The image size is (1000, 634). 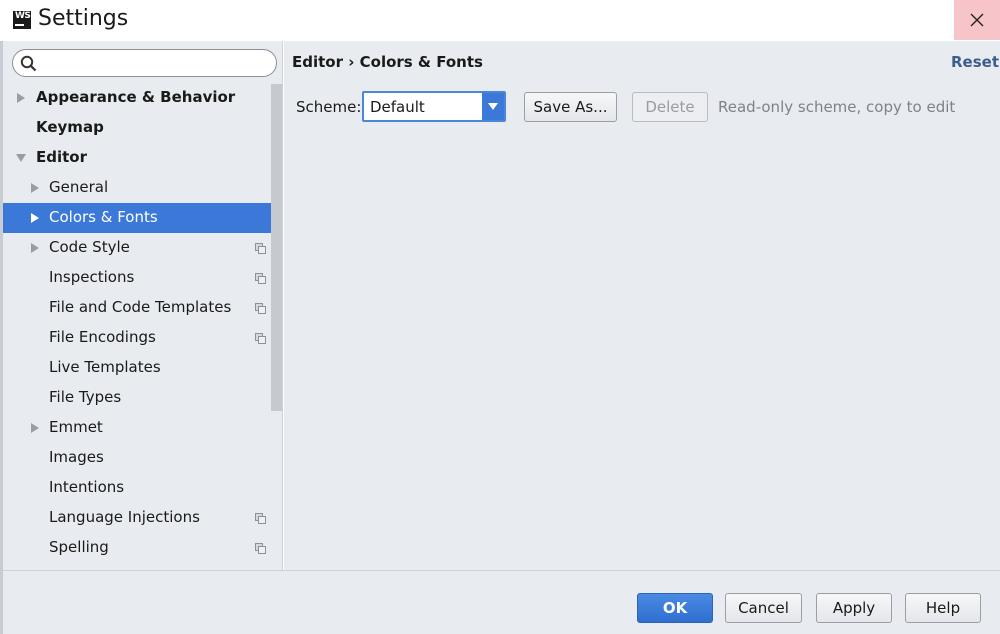 I want to click on scheme-select-value: Default, so click(x=397, y=107).